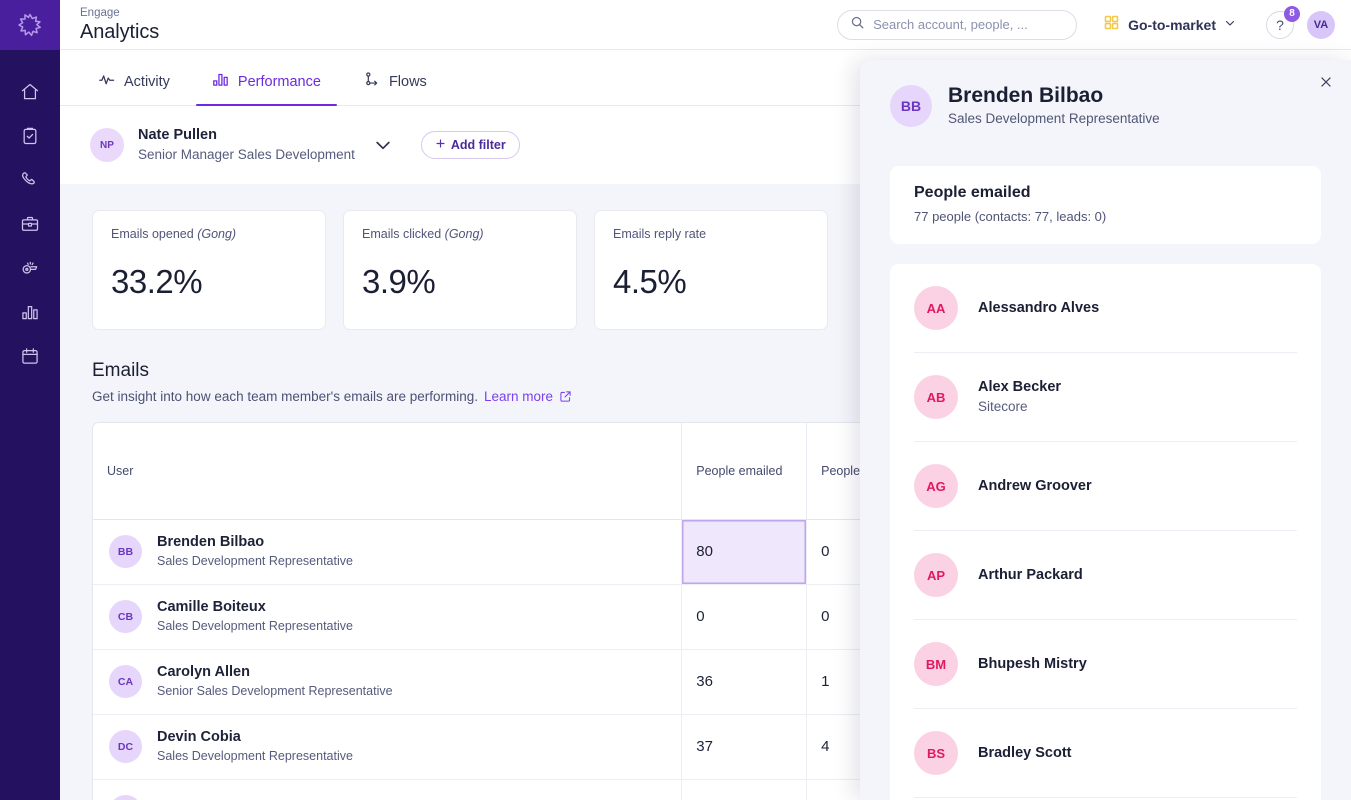 The height and width of the screenshot is (800, 1351). What do you see at coordinates (1321, 24) in the screenshot?
I see `avatar: VA` at bounding box center [1321, 24].